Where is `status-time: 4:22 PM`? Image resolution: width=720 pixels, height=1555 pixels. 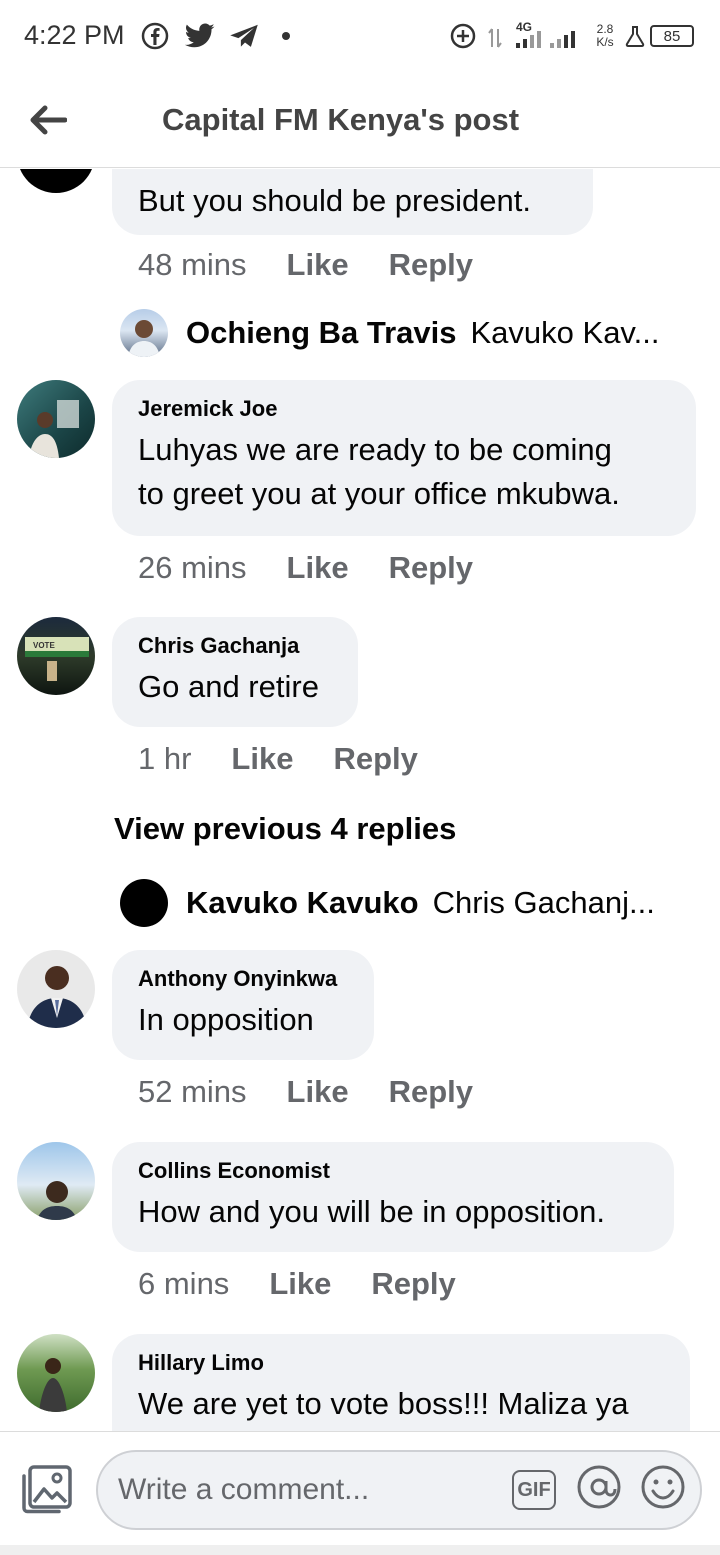
status-time: 4:22 PM is located at coordinates (74, 35).